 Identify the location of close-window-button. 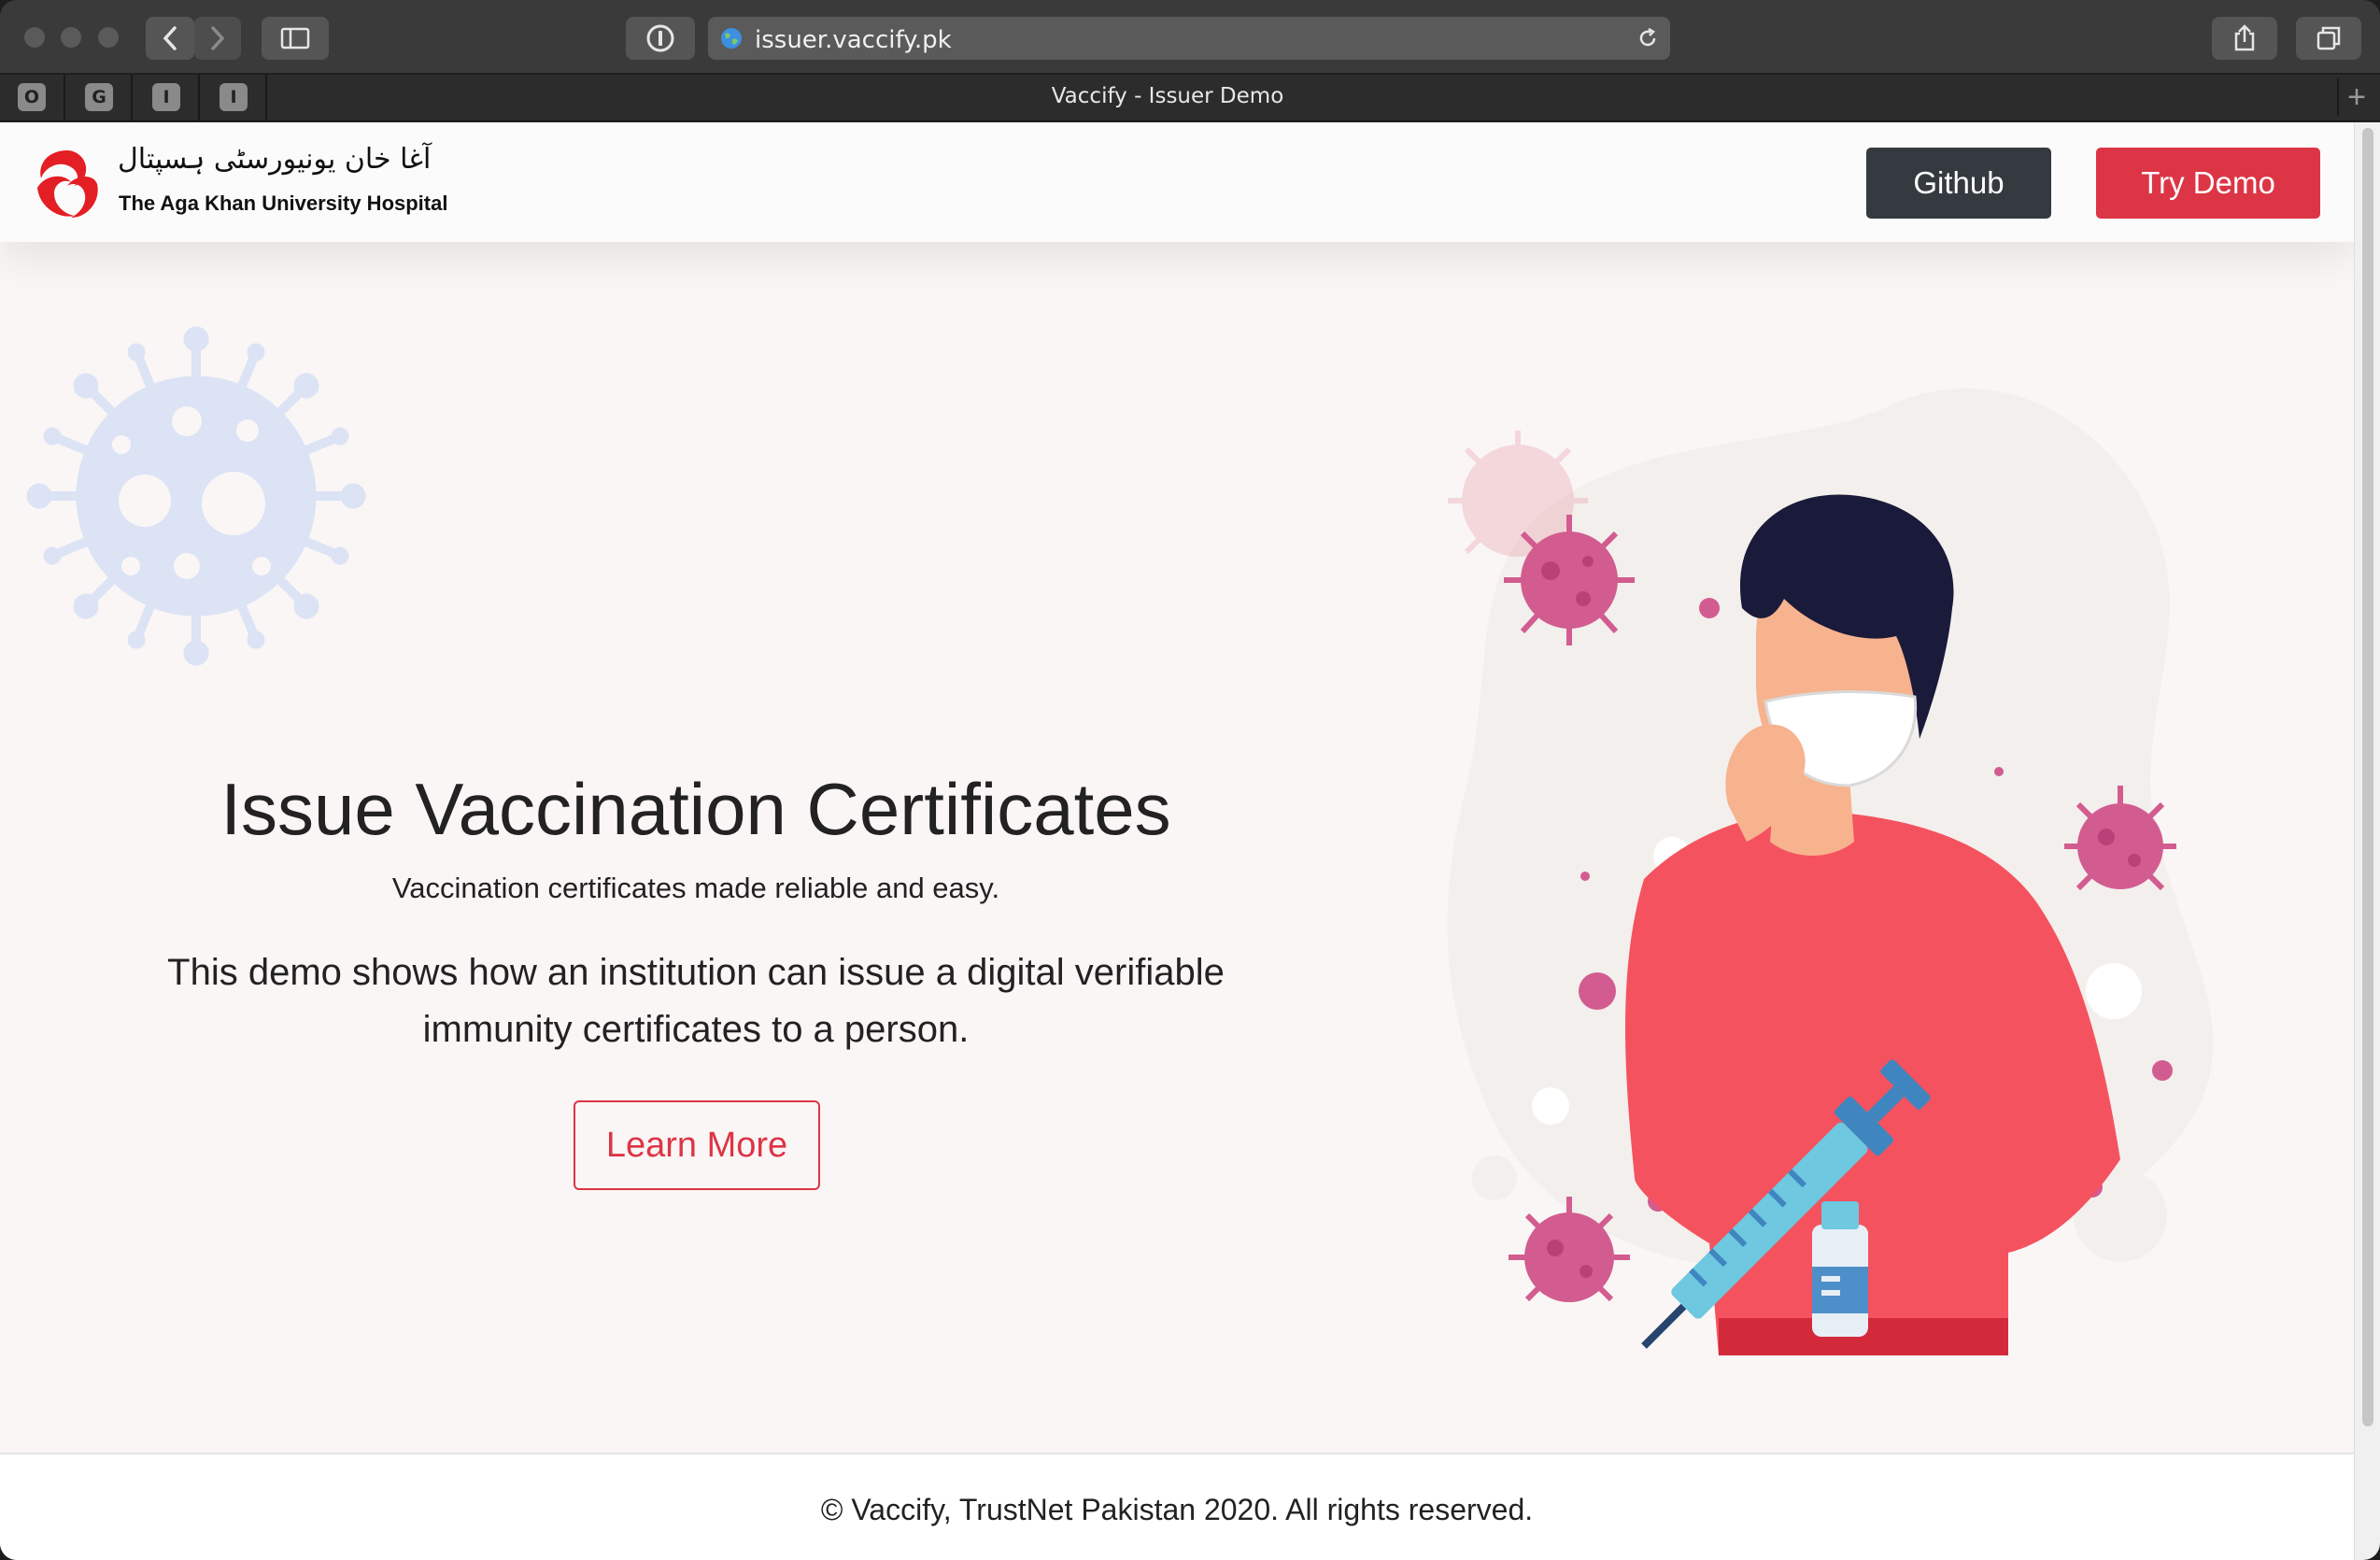
(34, 37).